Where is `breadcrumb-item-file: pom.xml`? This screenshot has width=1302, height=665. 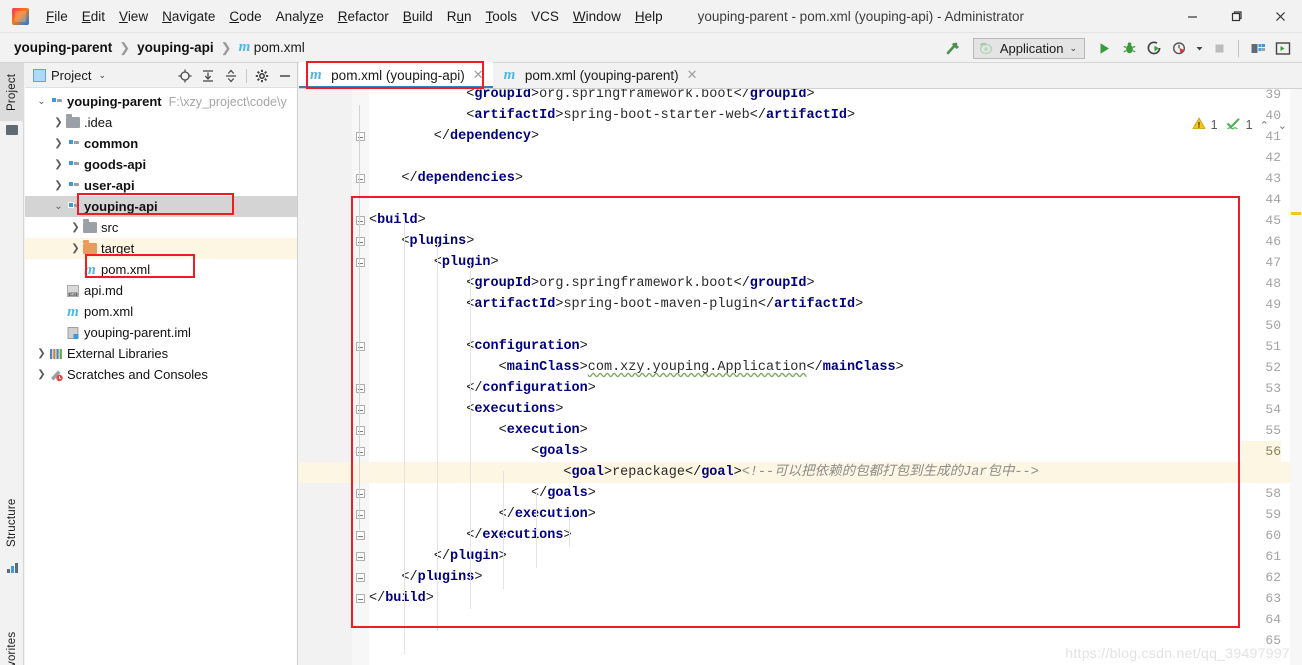
breadcrumb-item-file: pom.xml is located at coordinates (279, 47).